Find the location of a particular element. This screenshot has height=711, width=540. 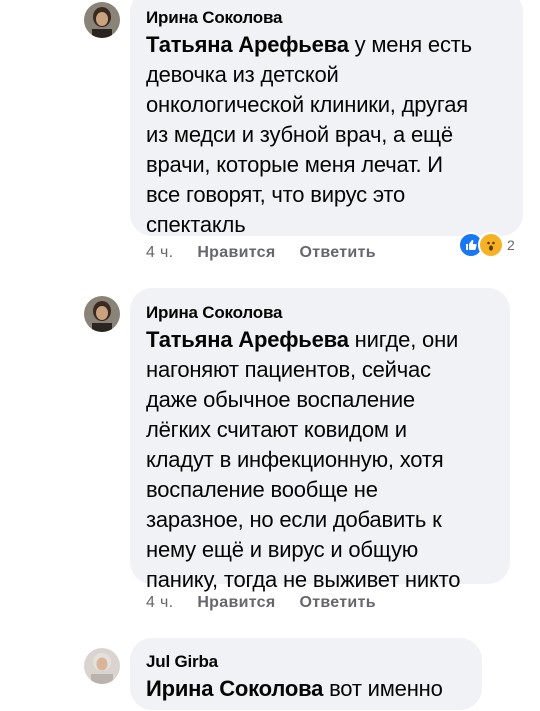

mention-link: Ирина Соколова is located at coordinates (234, 688).